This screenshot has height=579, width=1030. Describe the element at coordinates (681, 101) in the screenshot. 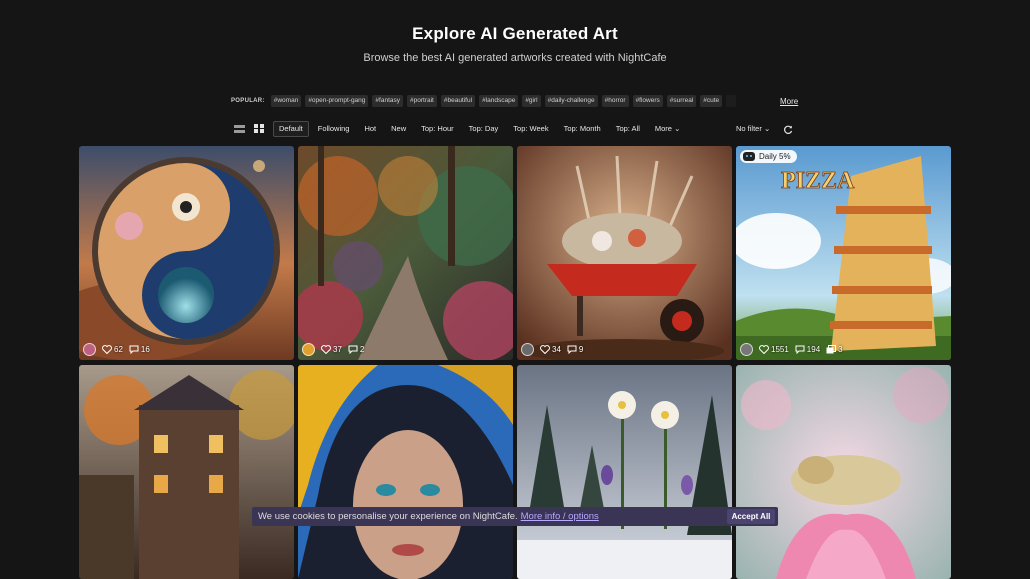

I see `tag-surreal: #surreal` at that location.